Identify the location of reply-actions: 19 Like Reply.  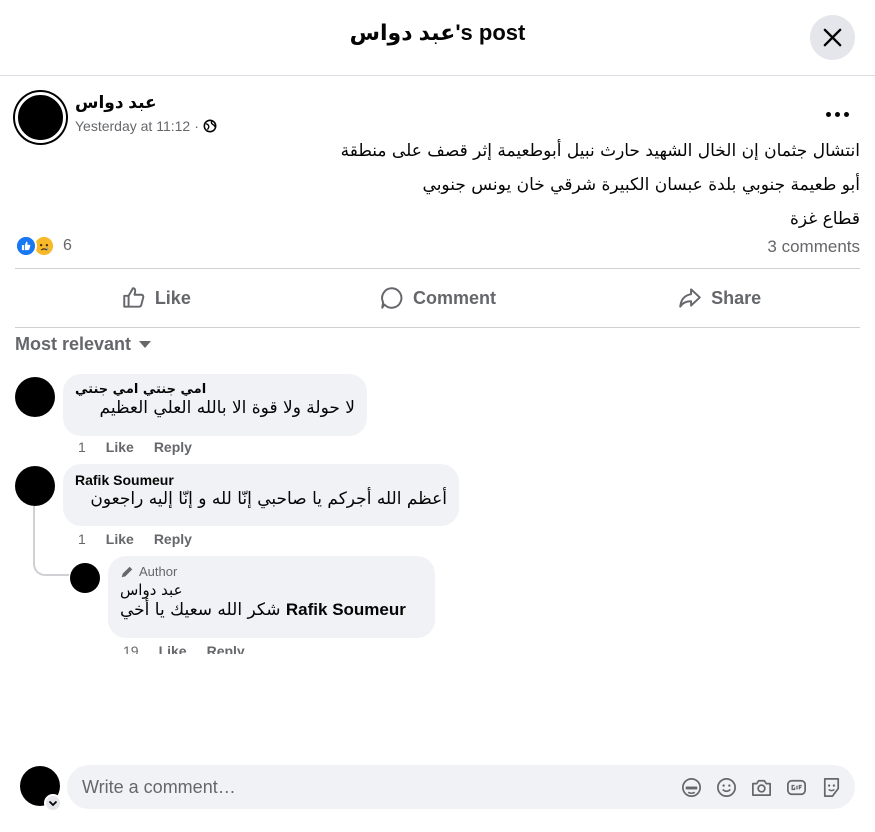
(184, 648).